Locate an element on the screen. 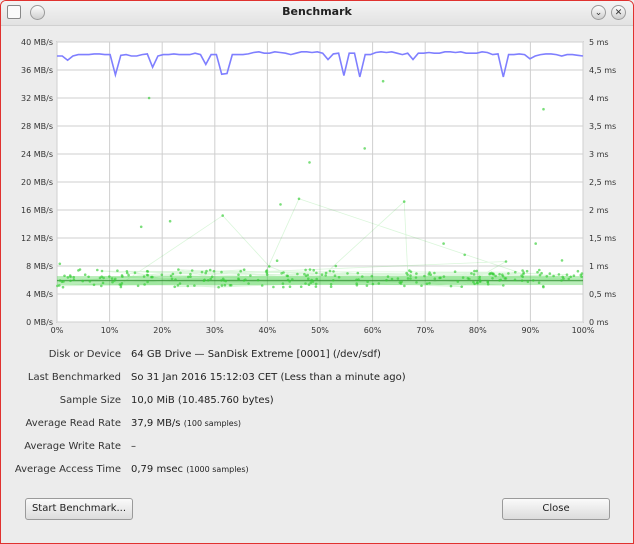 The height and width of the screenshot is (544, 634). y-right-tick-label: 1 ms is located at coordinates (599, 266).